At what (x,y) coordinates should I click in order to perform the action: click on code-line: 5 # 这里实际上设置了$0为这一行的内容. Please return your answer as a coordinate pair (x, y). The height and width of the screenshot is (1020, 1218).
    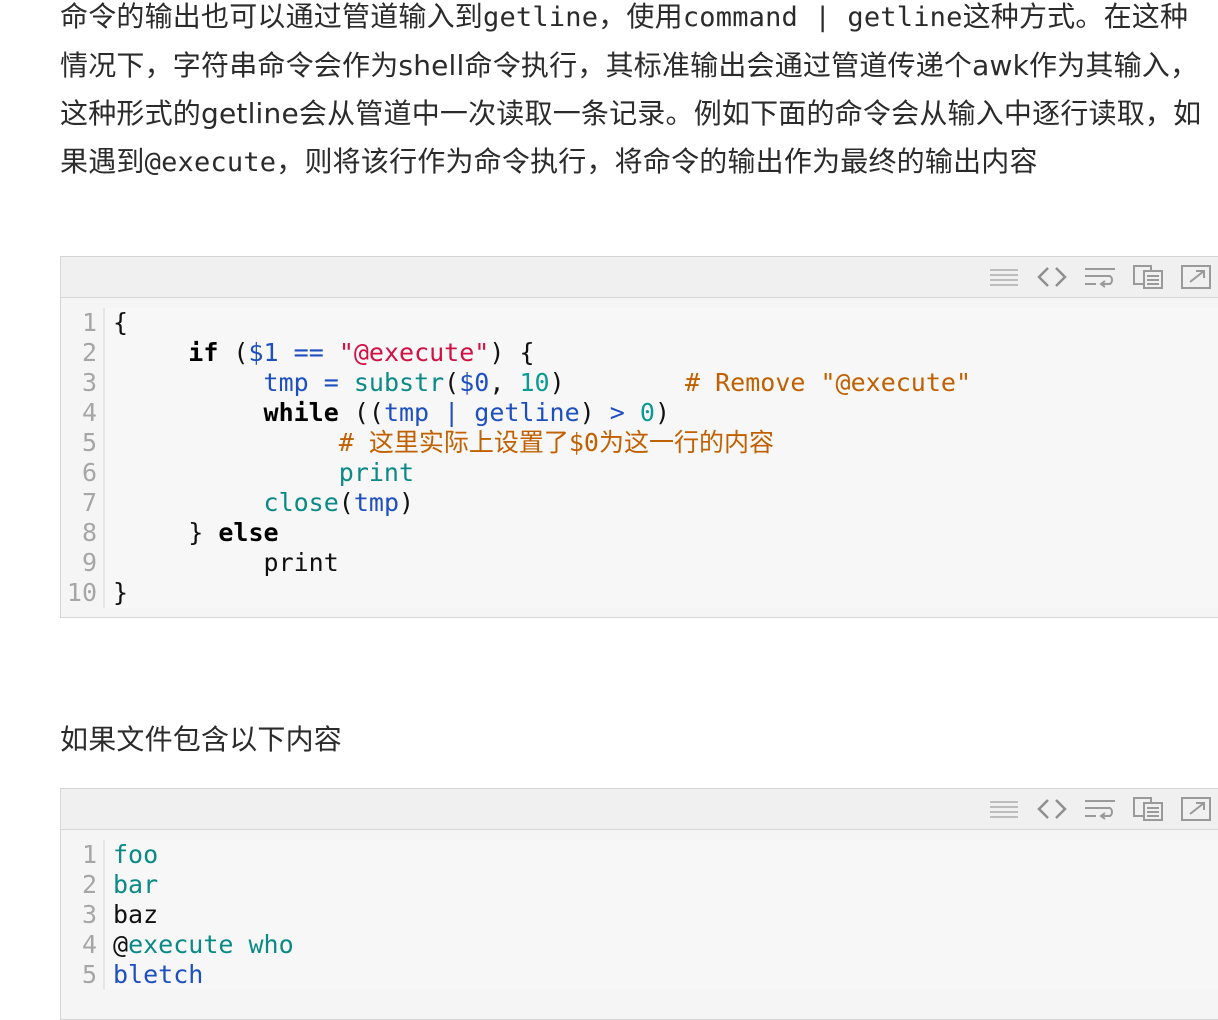
    Looking at the image, I should click on (639, 443).